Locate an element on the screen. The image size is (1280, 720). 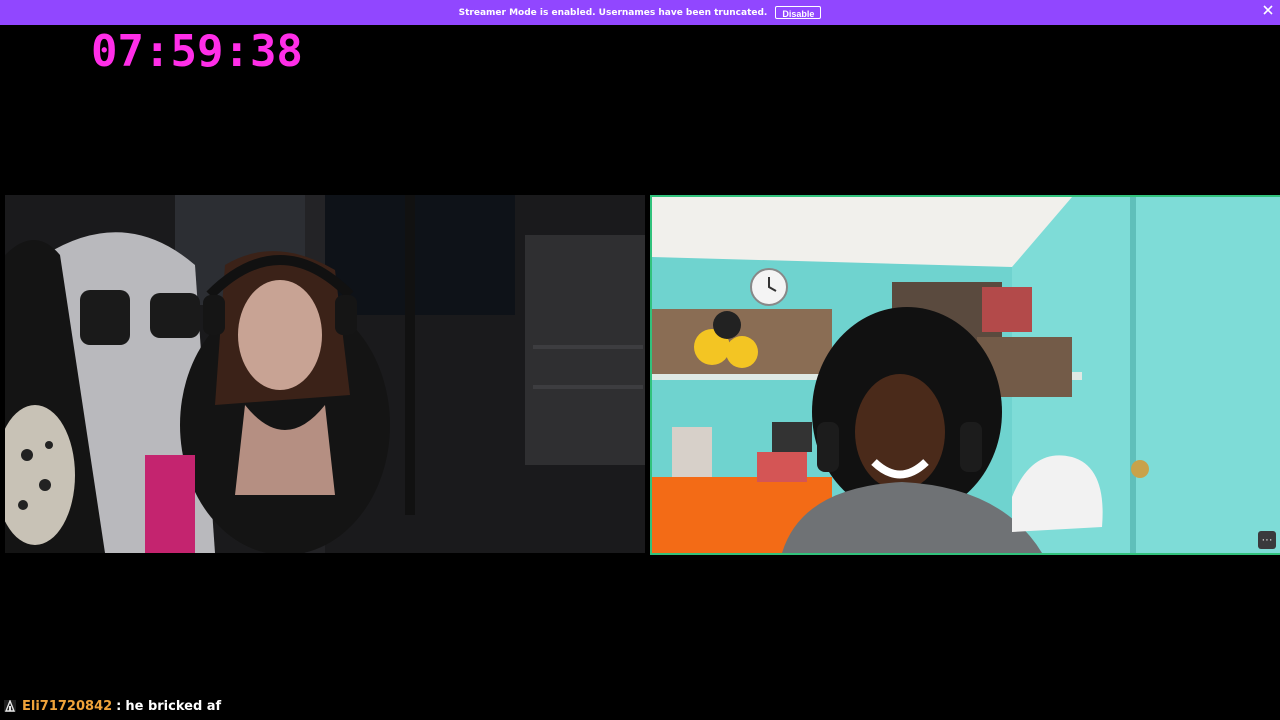
chat-message: Eli71720842 : he bricked af is located at coordinates (112, 706).